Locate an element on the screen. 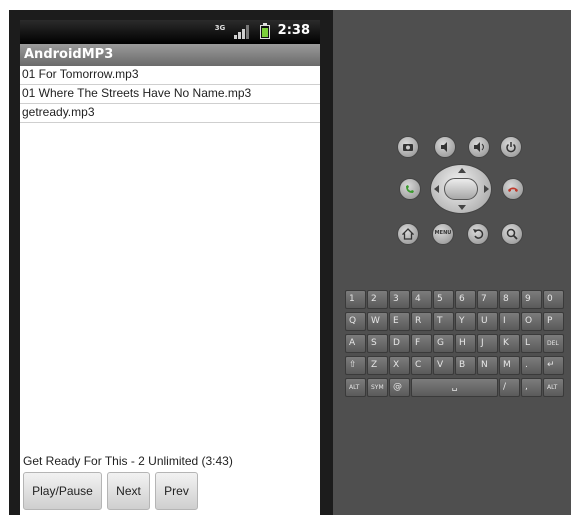  key: M is located at coordinates (509, 365).